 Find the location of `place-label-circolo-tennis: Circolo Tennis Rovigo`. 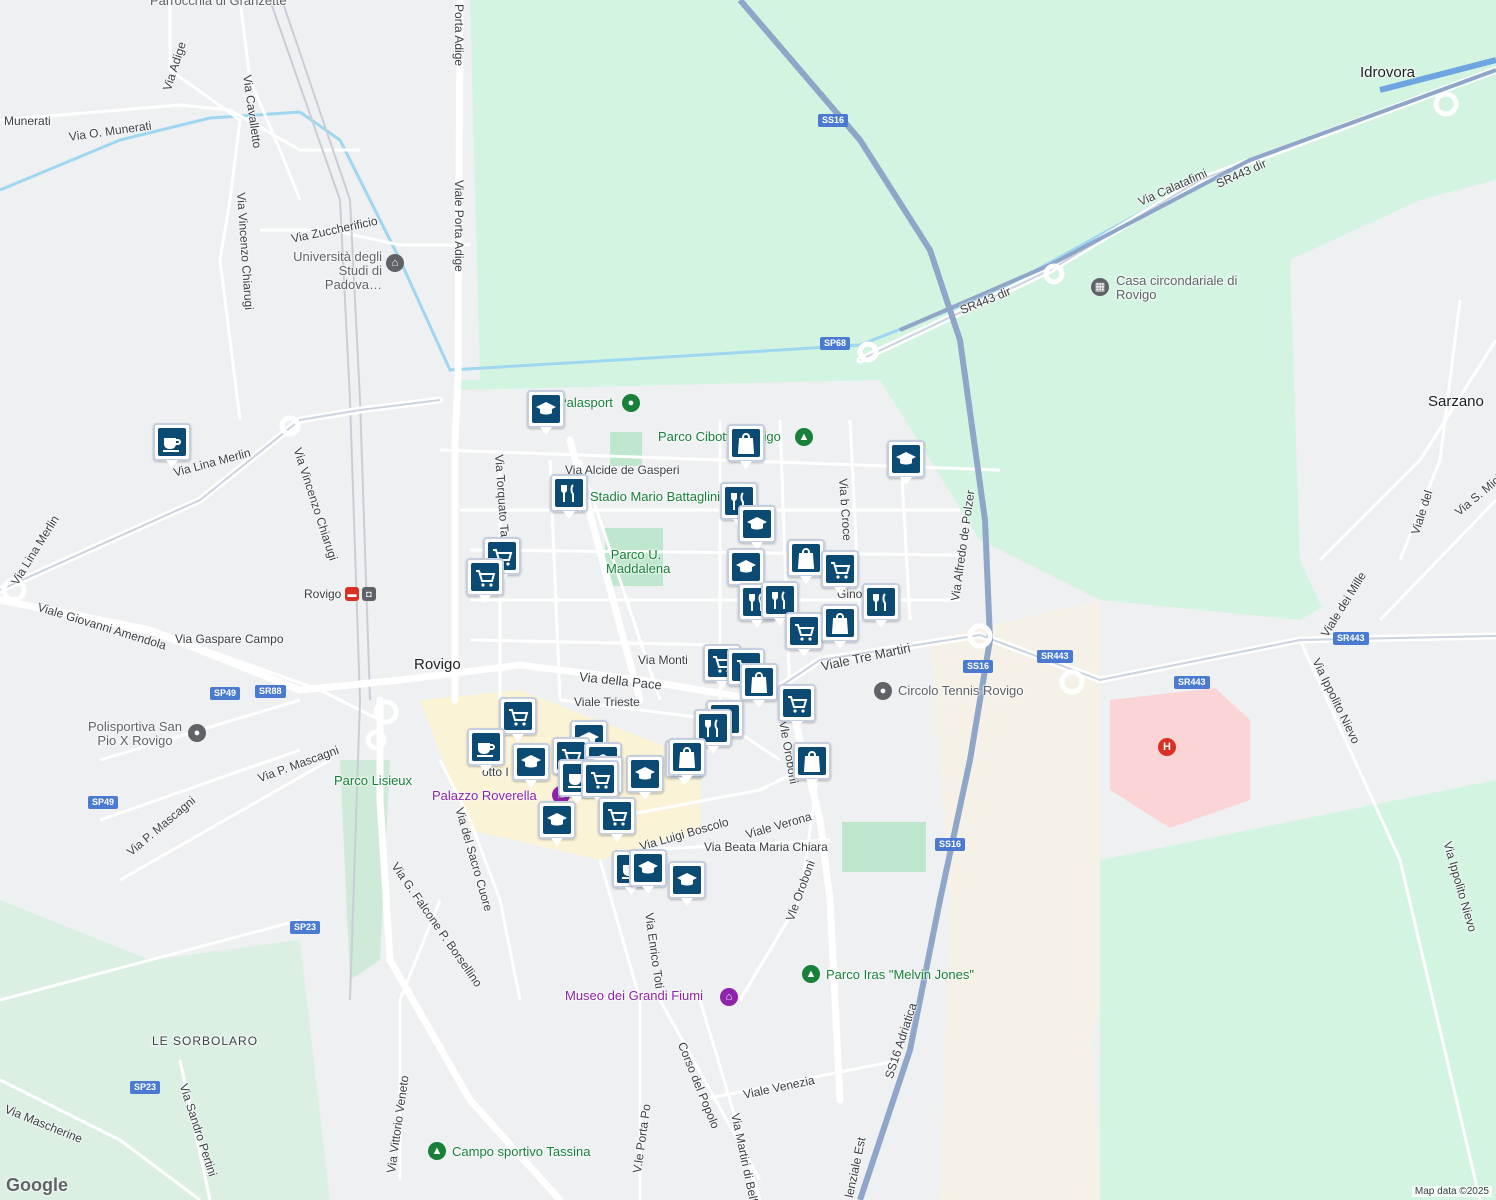

place-label-circolo-tennis: Circolo Tennis Rovigo is located at coordinates (961, 691).